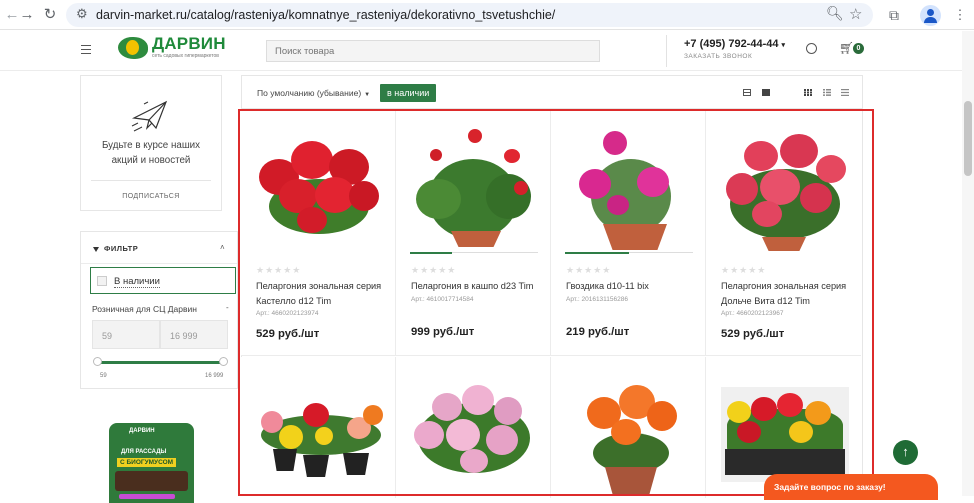 Image resolution: width=974 pixels, height=503 pixels. Describe the element at coordinates (160, 362) in the screenshot. I see `price-slider-track` at that location.